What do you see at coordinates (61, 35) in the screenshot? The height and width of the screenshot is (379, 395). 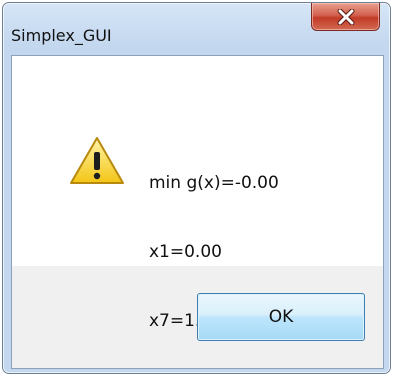 I see `window-title: Simplex_GUI` at bounding box center [61, 35].